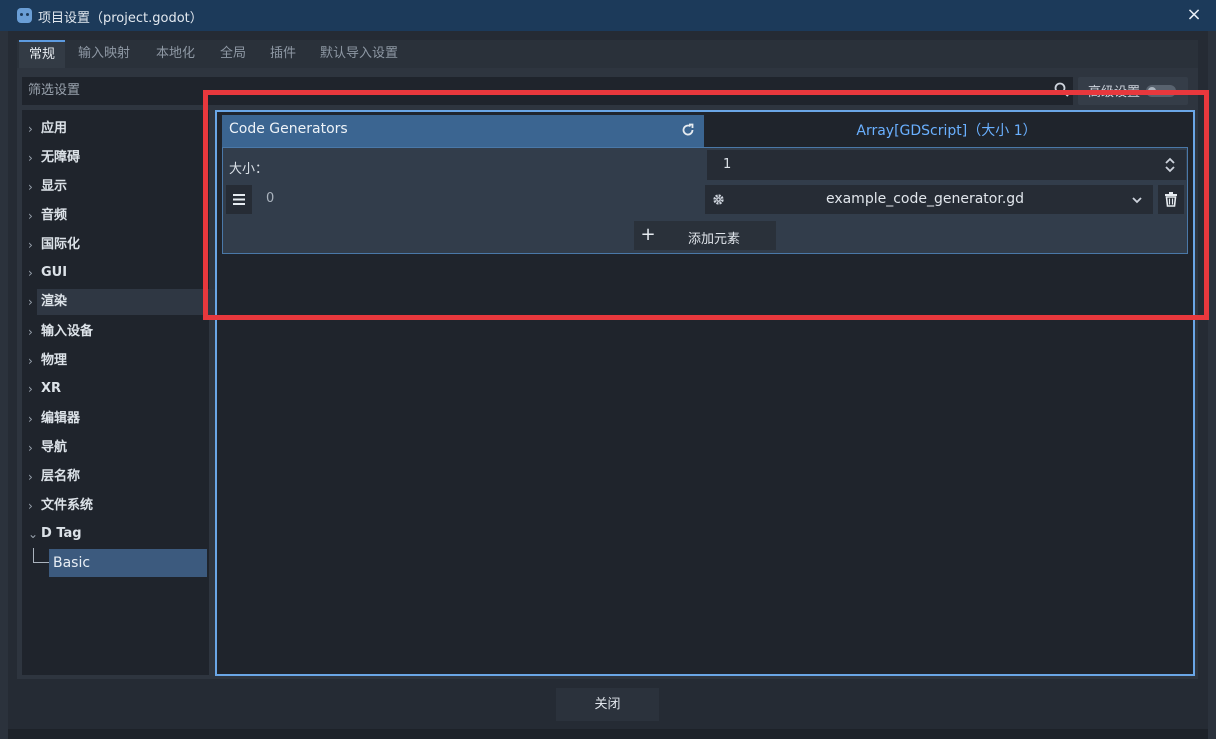 The height and width of the screenshot is (739, 1216). Describe the element at coordinates (113, 245) in the screenshot. I see `sidebar-item: › 国际化` at that location.